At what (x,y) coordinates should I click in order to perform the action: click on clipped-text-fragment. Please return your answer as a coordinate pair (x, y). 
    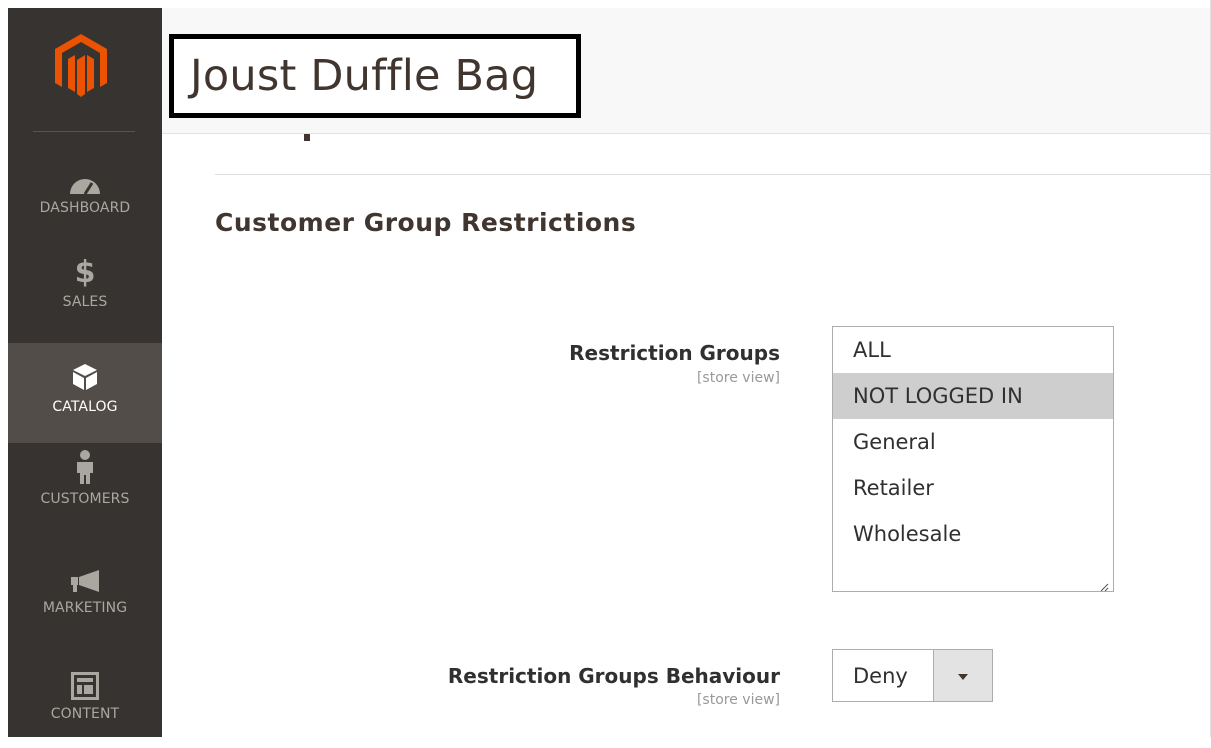
    Looking at the image, I should click on (307, 137).